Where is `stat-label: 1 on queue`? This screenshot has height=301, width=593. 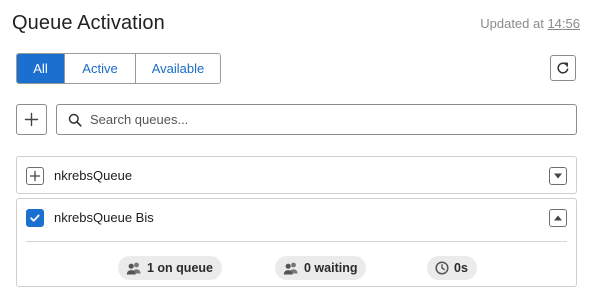
stat-label: 1 on queue is located at coordinates (180, 268).